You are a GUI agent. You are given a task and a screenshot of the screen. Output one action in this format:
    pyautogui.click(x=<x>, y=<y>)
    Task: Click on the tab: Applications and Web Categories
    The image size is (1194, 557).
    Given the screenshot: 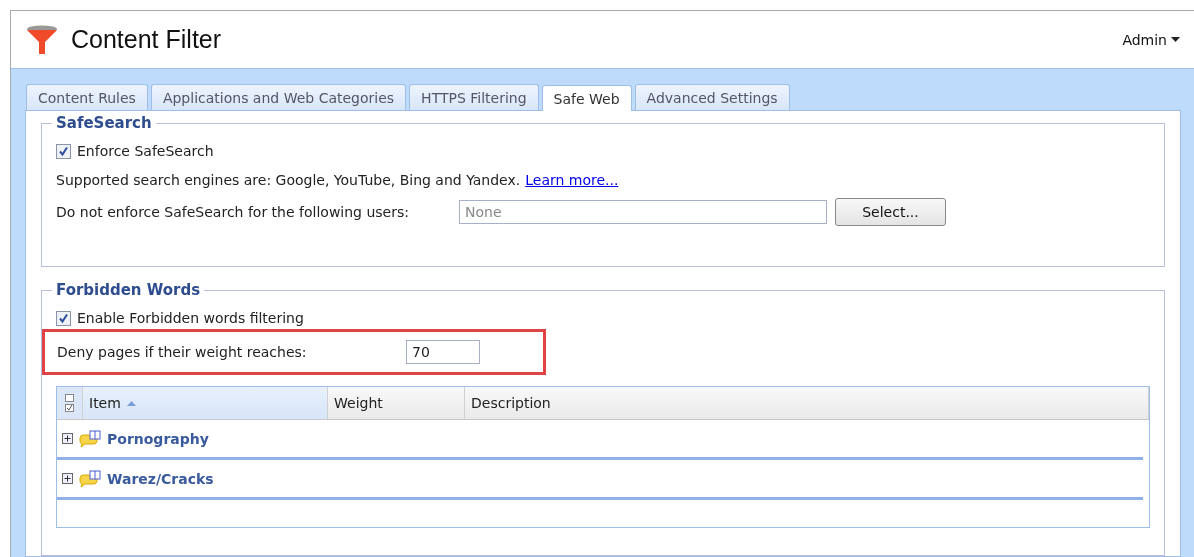 What is the action you would take?
    pyautogui.click(x=278, y=97)
    